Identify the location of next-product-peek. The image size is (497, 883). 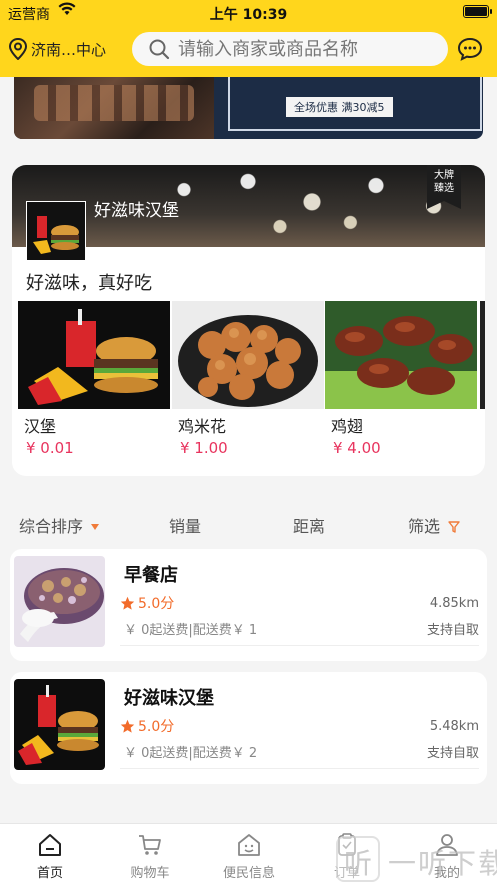
(482, 355).